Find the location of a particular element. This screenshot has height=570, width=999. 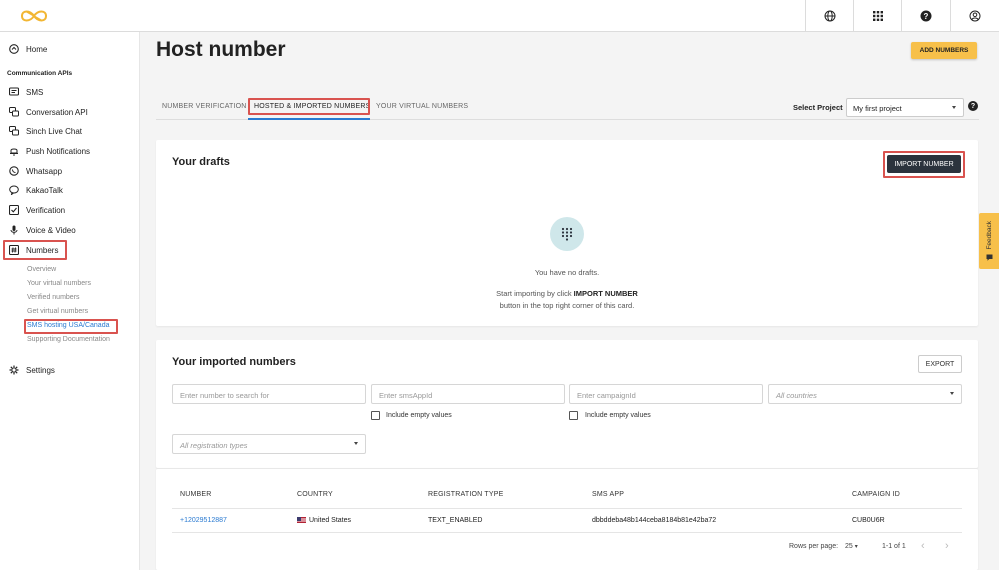

drafts-hint-bold: IMPORT NUMBER is located at coordinates (605, 293).